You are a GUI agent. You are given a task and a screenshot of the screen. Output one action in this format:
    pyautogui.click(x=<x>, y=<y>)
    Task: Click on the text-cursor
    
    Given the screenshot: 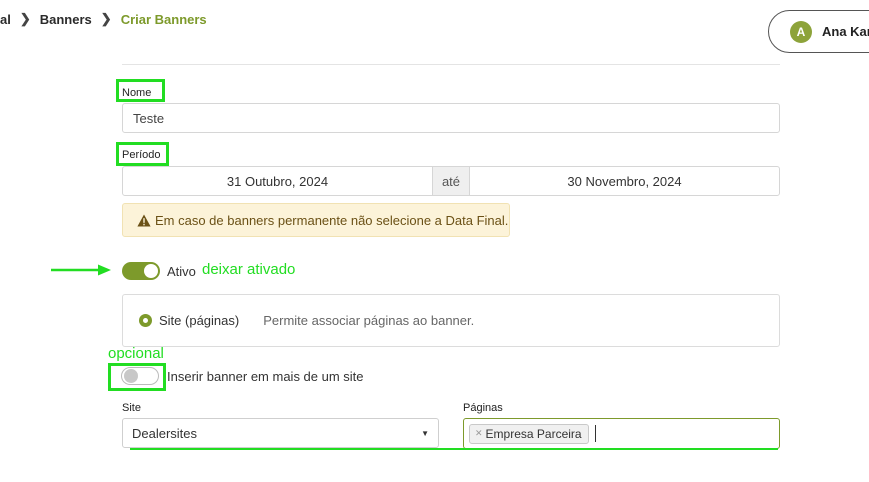 What is the action you would take?
    pyautogui.click(x=595, y=433)
    